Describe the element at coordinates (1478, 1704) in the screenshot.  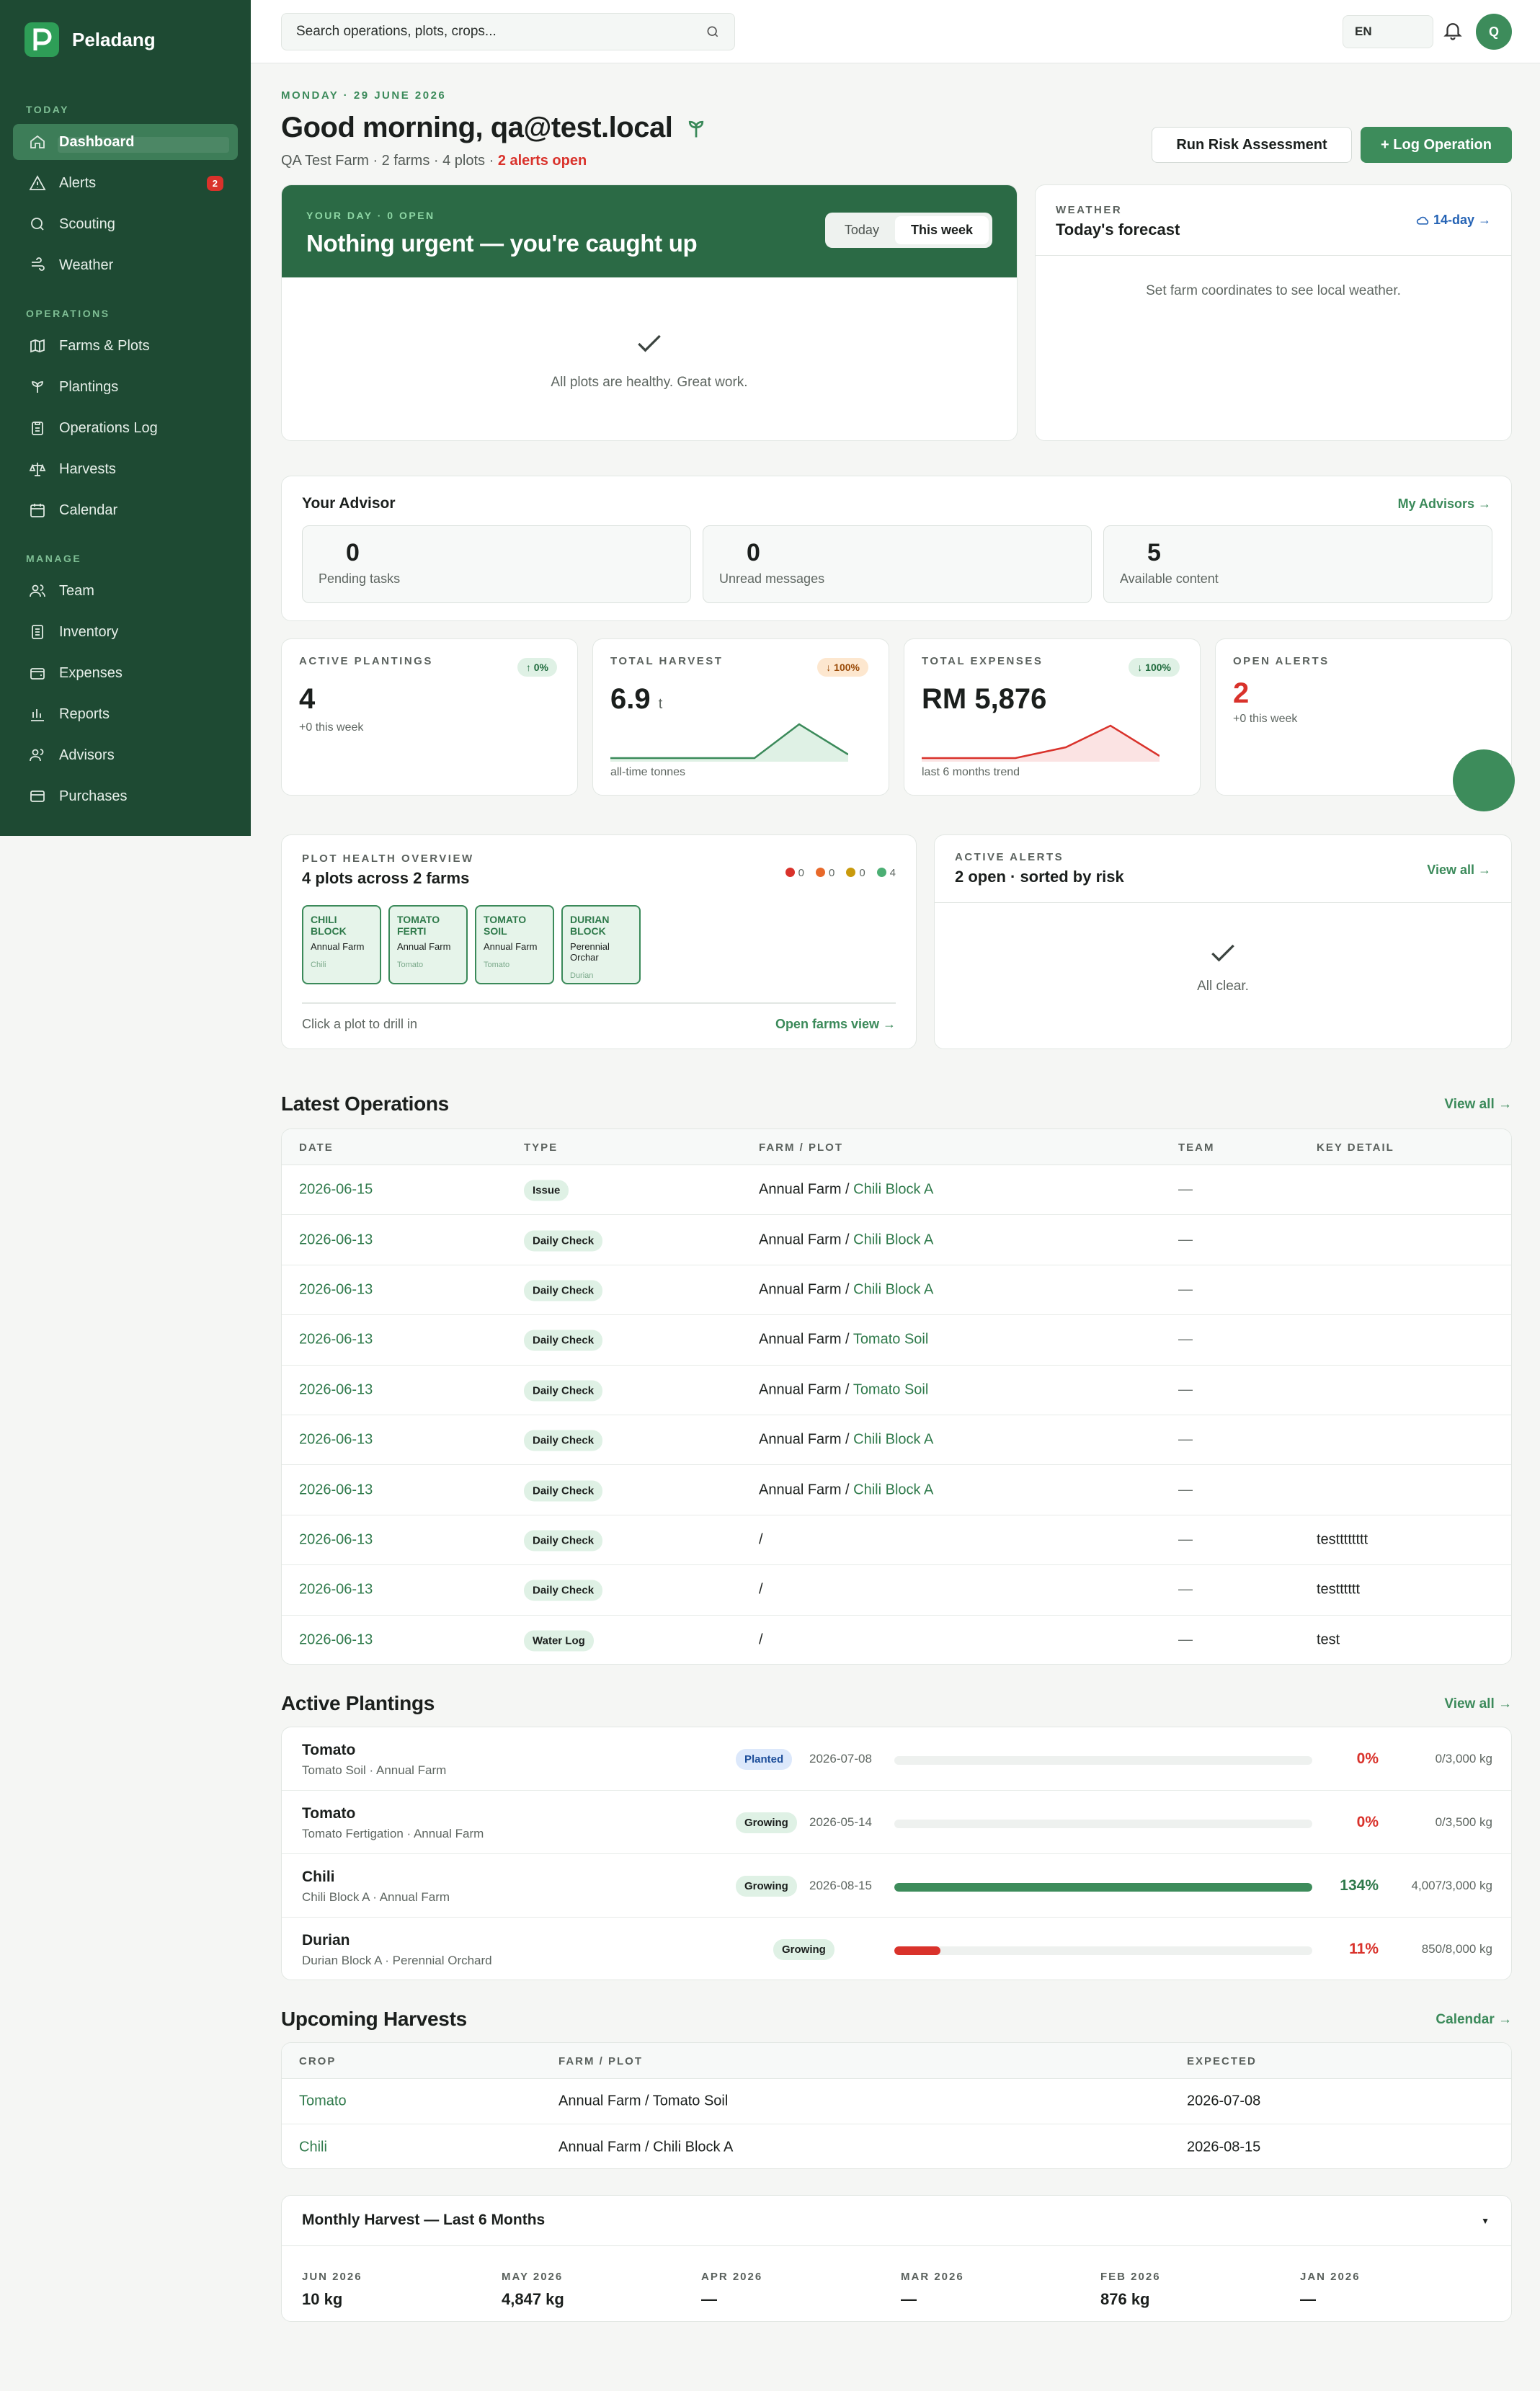
I see `plantings-view-all-link: View all →` at that location.